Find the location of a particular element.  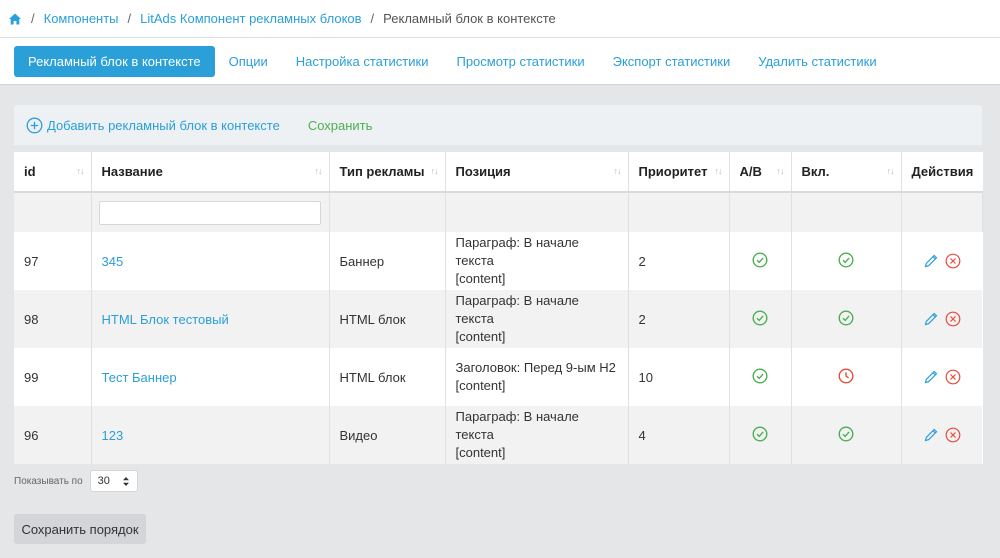

add-ad-block-label: Добавить рекламный блок в контексте is located at coordinates (163, 125).